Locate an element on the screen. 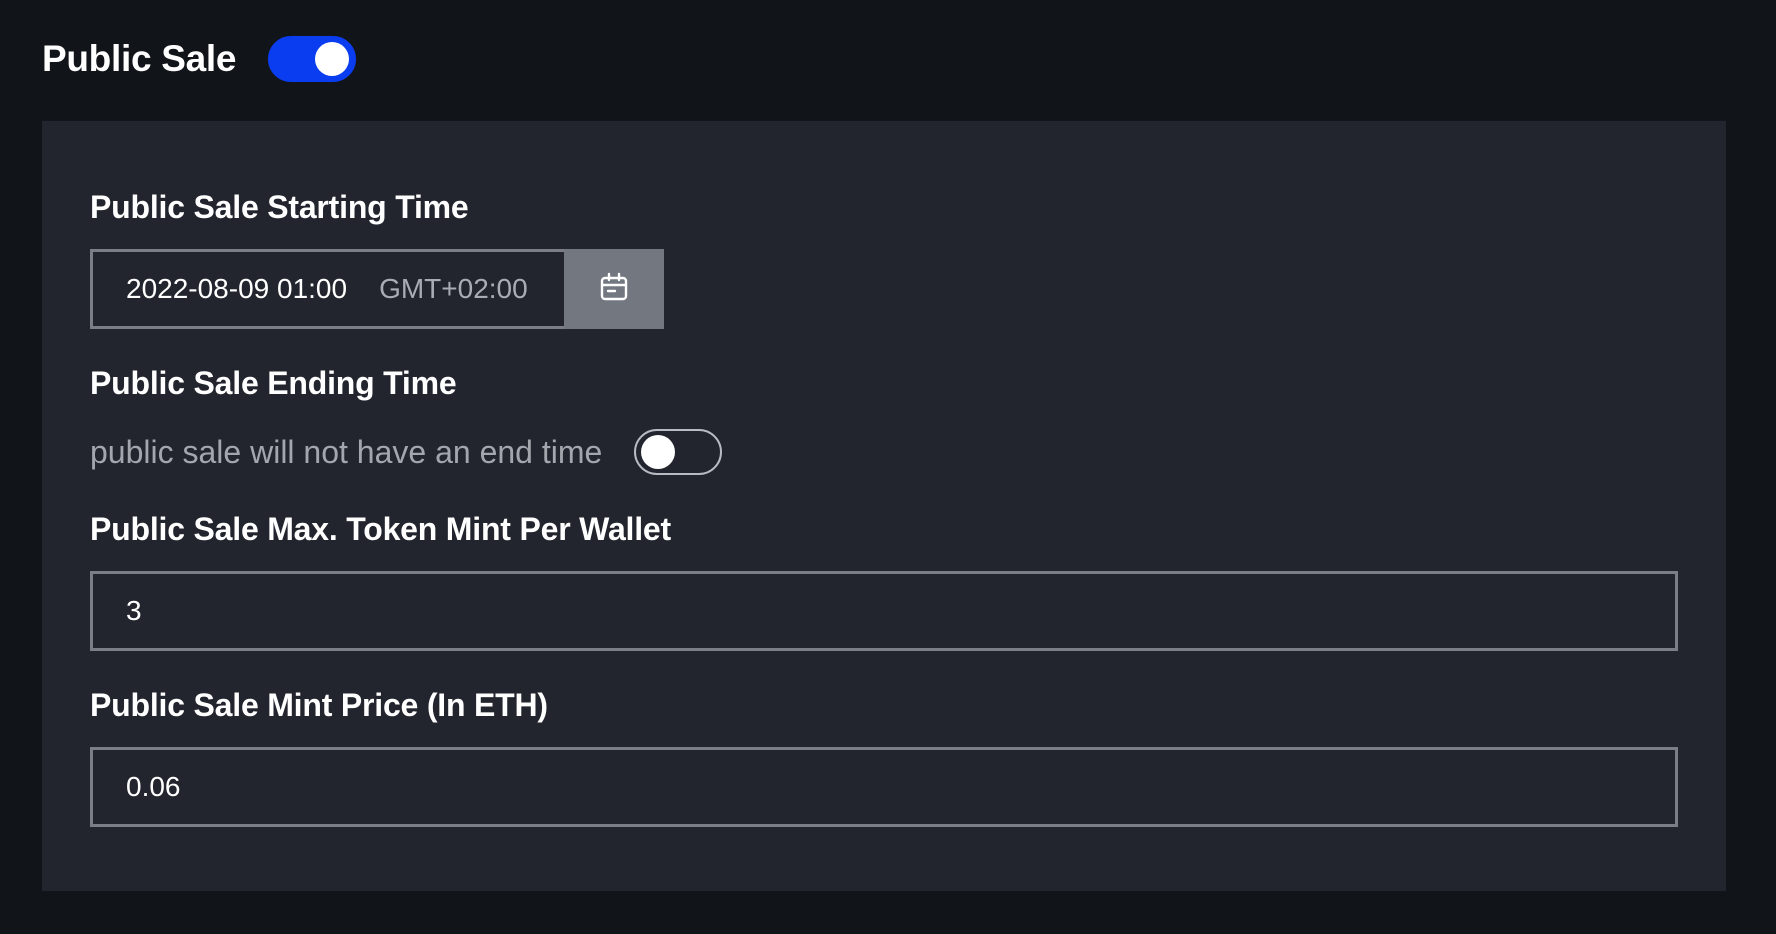  starting-time-picker: 2022-08-09 01:00 GMT+02:00 is located at coordinates (377, 289).